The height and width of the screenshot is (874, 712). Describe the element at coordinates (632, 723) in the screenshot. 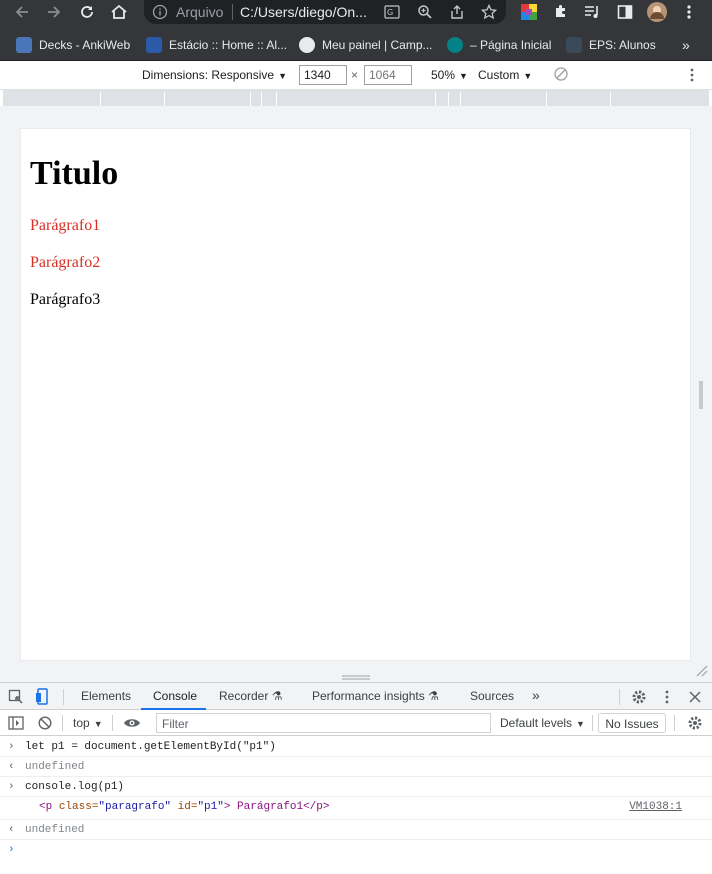

I see `issues-button: No Issues` at that location.